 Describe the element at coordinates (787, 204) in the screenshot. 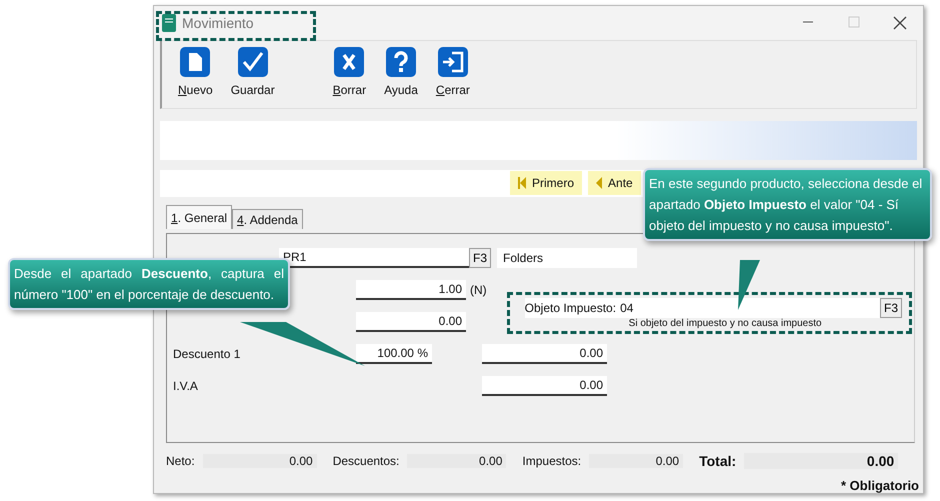

I see `callout: En este segundo producto, selecciona desde el apartado Objeto Impuesto el valor "04 - Sí objeto del impuesto y no causa impuesto".` at that location.